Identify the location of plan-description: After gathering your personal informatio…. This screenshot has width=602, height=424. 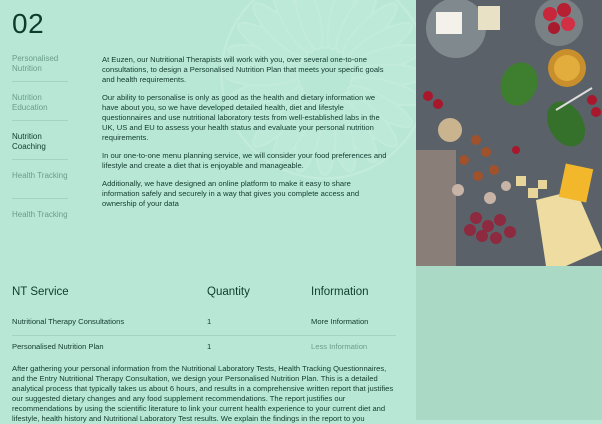
(203, 393).